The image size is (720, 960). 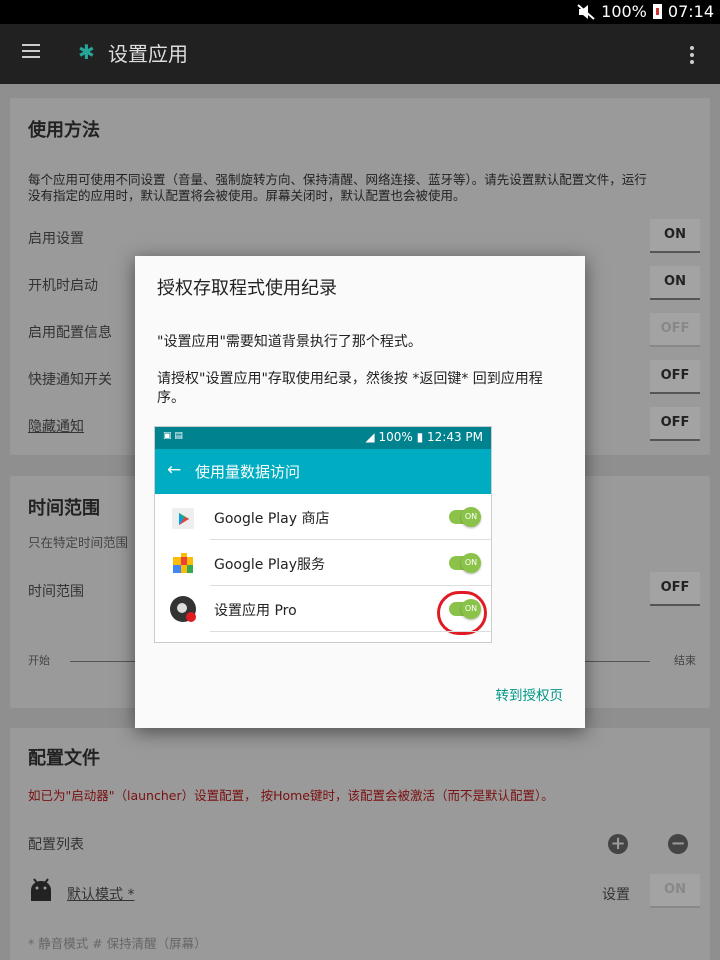 What do you see at coordinates (270, 565) in the screenshot?
I see `play-services-label: Google Play服务` at bounding box center [270, 565].